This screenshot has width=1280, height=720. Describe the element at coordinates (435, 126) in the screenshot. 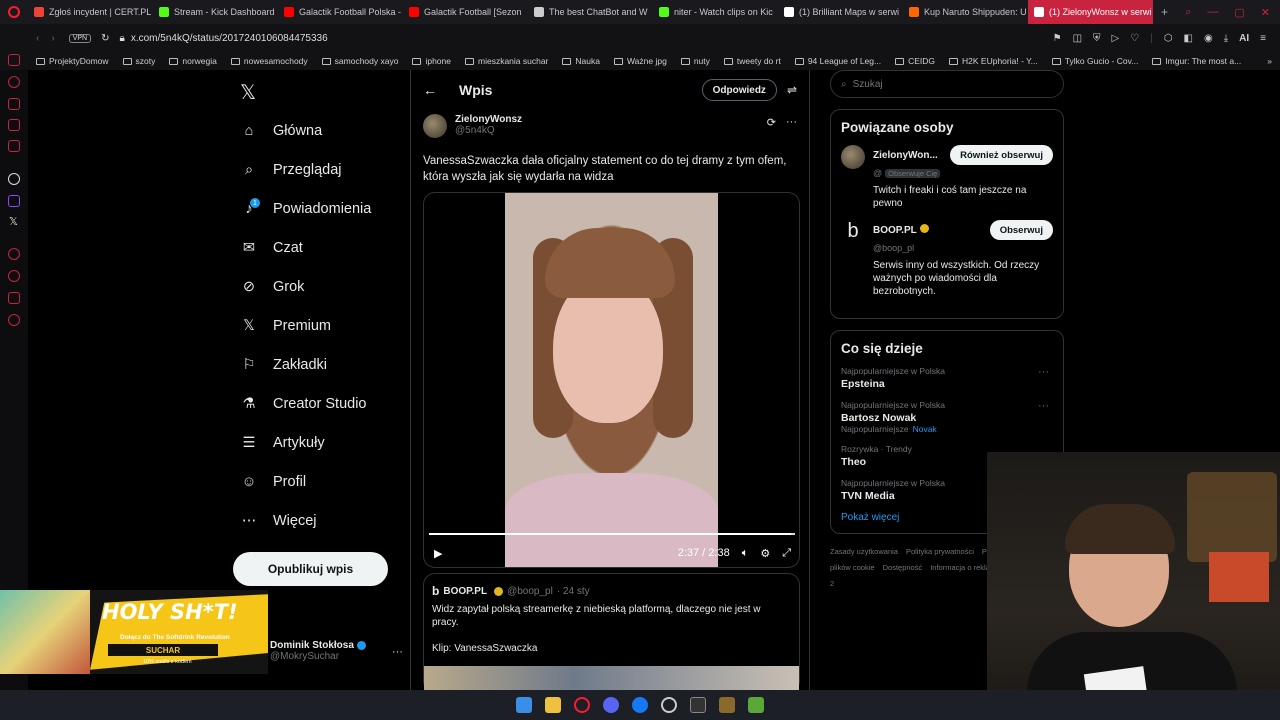

I see `avatar` at that location.